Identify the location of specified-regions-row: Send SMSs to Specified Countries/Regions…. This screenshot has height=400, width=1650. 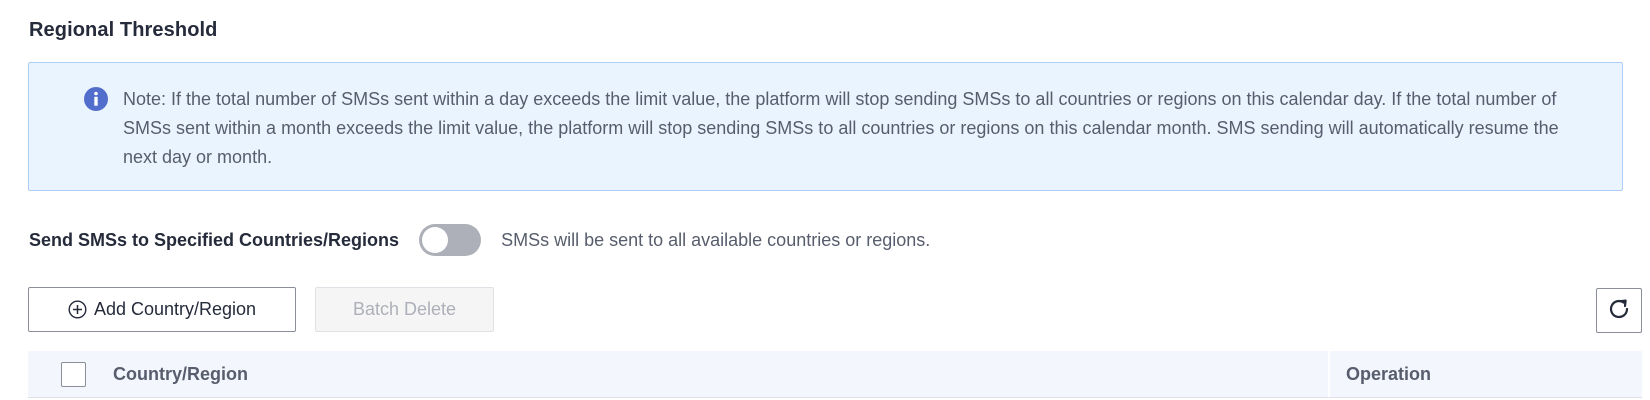
(479, 240).